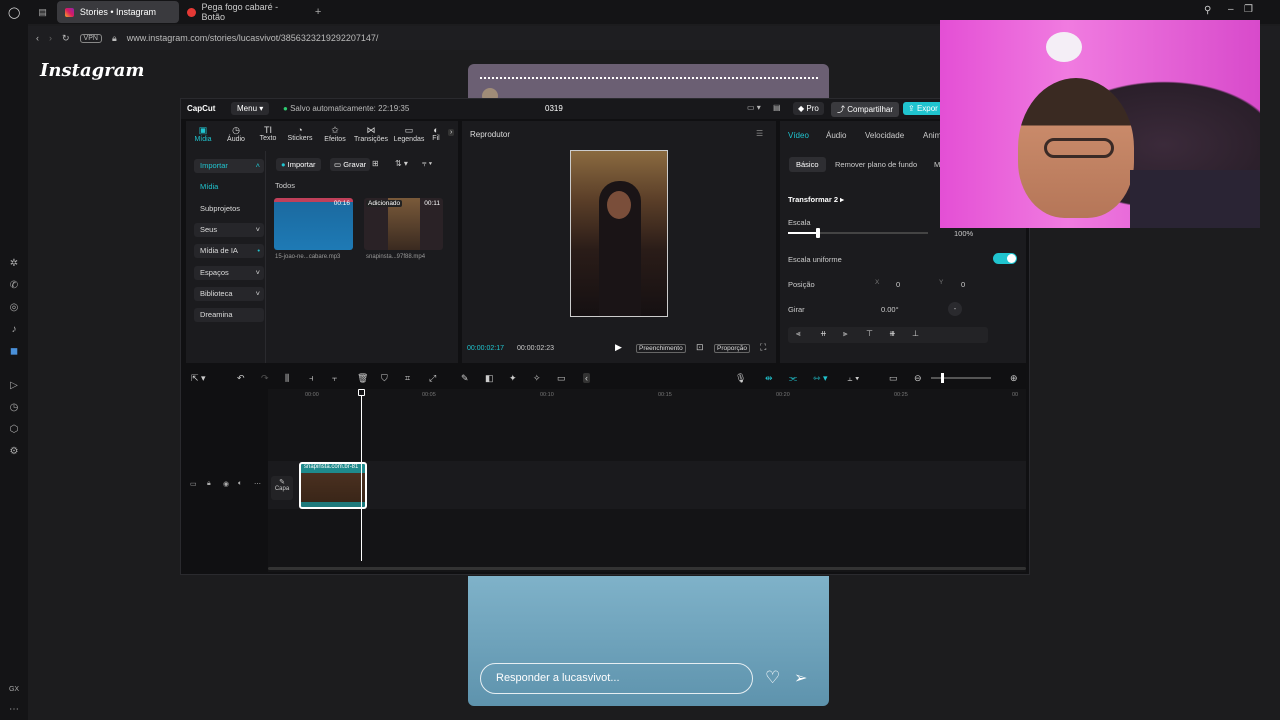 Image resolution: width=1280 pixels, height=720 pixels. Describe the element at coordinates (236, 134) in the screenshot. I see `tool-audio: ◷ Áudio` at that location.